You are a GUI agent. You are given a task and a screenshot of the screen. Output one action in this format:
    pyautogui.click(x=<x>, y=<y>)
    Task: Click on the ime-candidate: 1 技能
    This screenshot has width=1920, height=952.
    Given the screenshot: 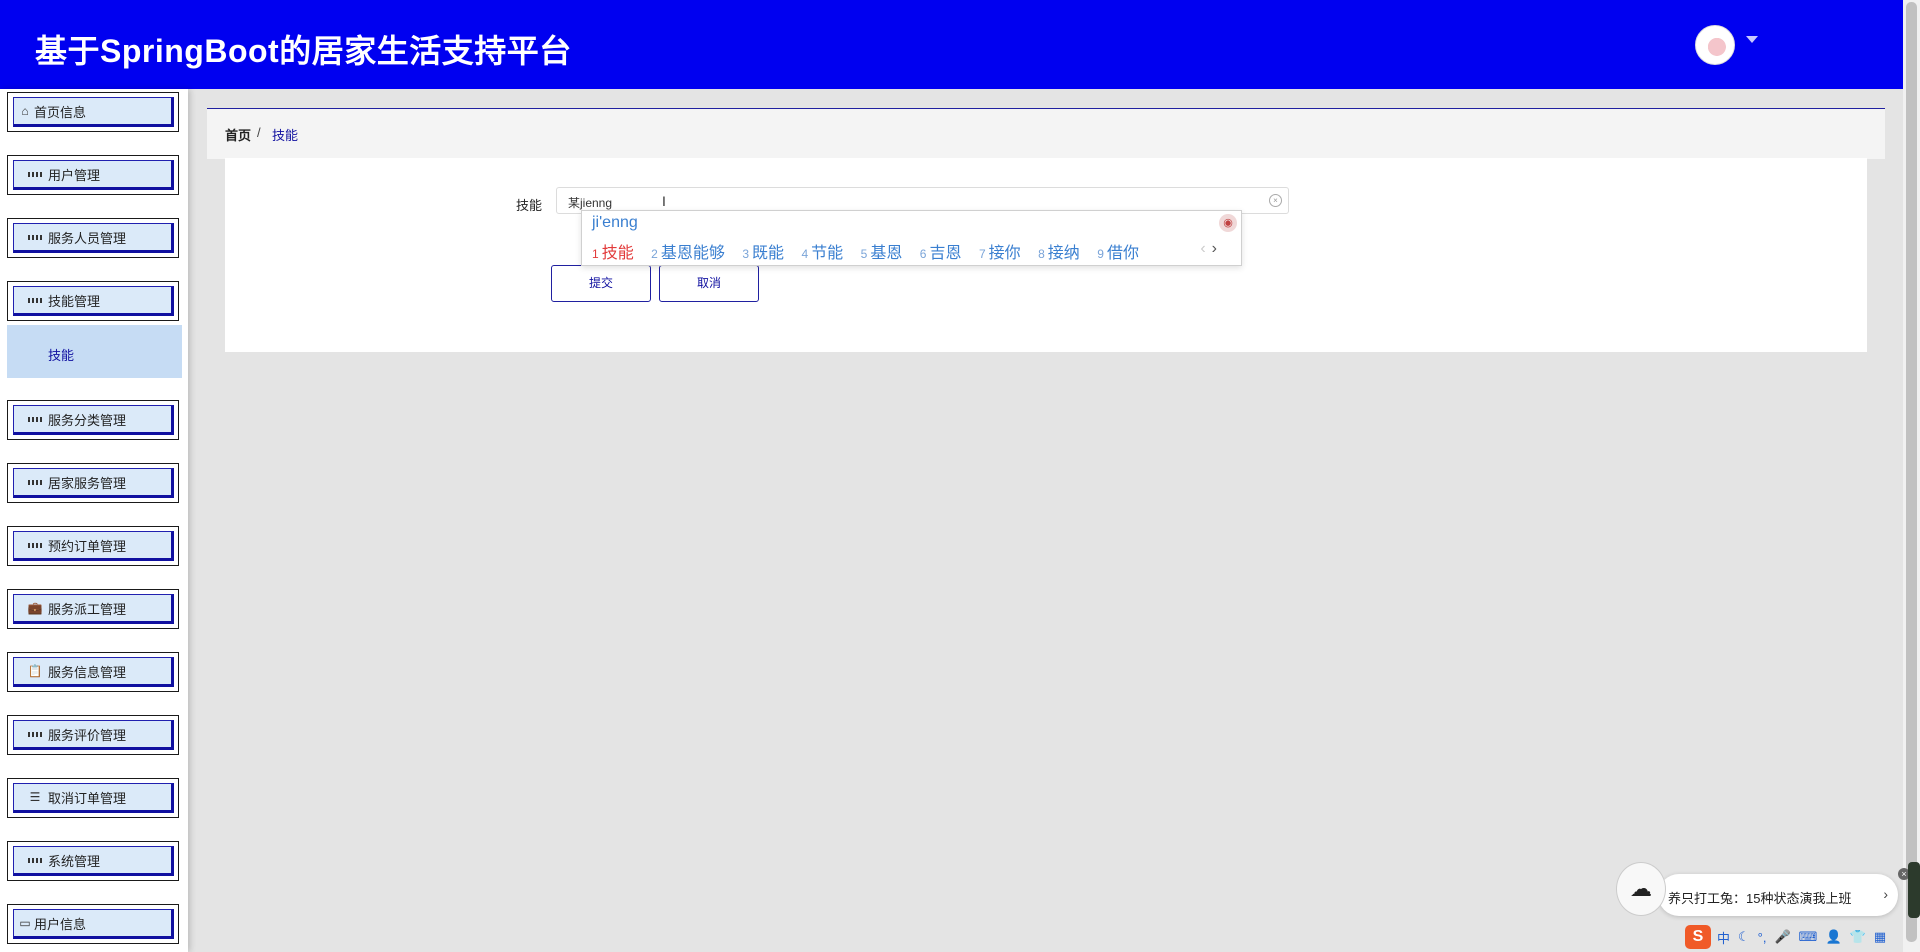 What is the action you would take?
    pyautogui.click(x=613, y=251)
    